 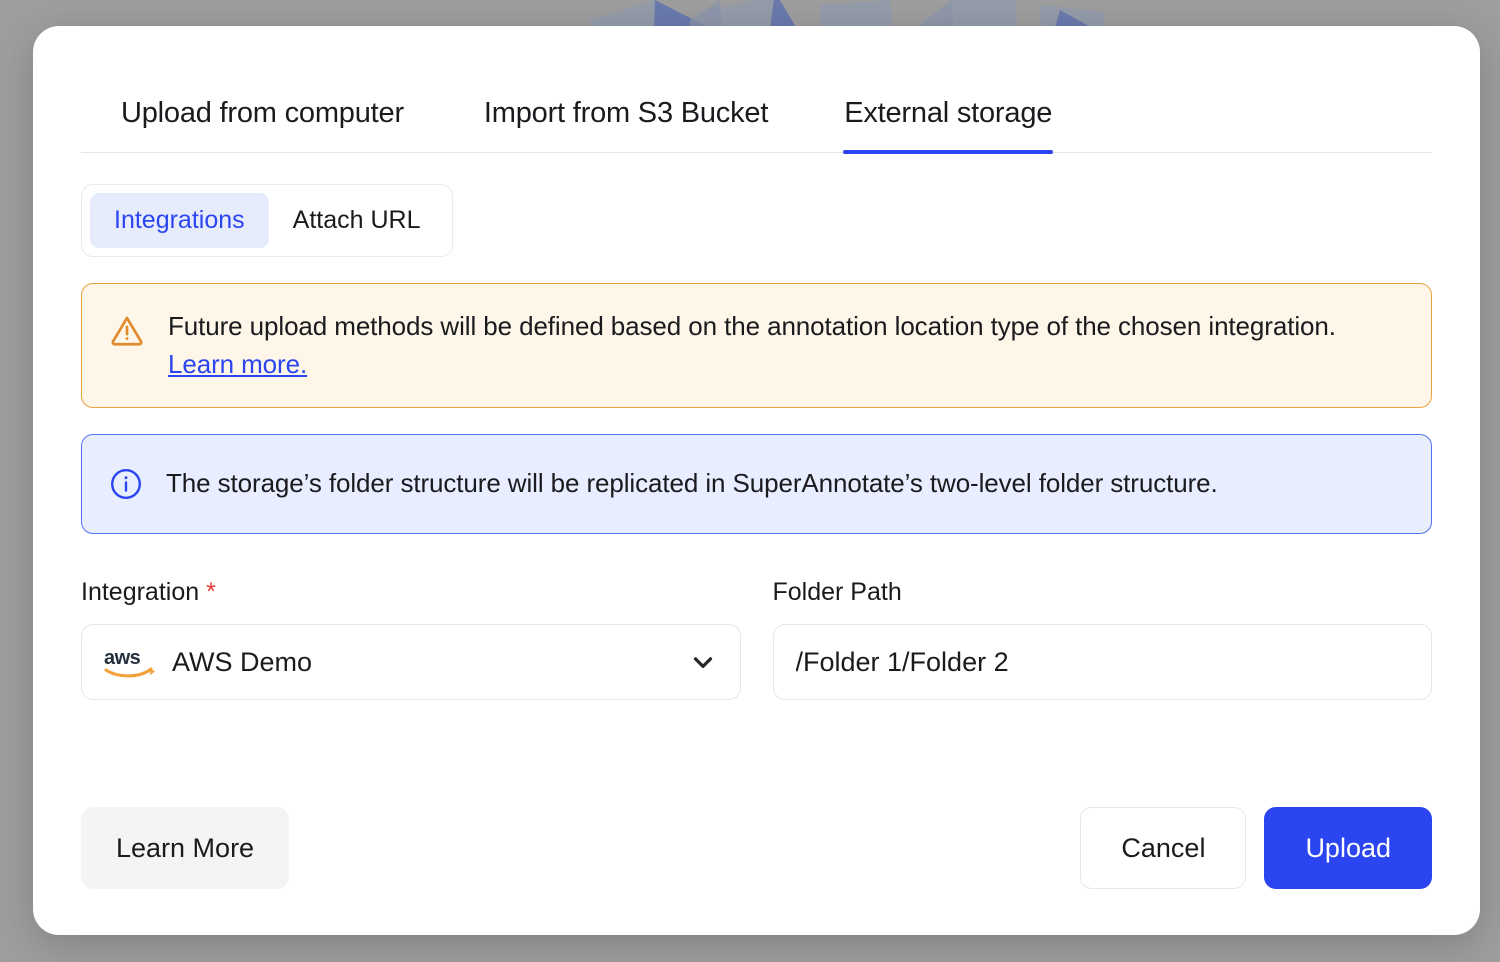 What do you see at coordinates (357, 220) in the screenshot?
I see `segment-attach-url: Attach URL` at bounding box center [357, 220].